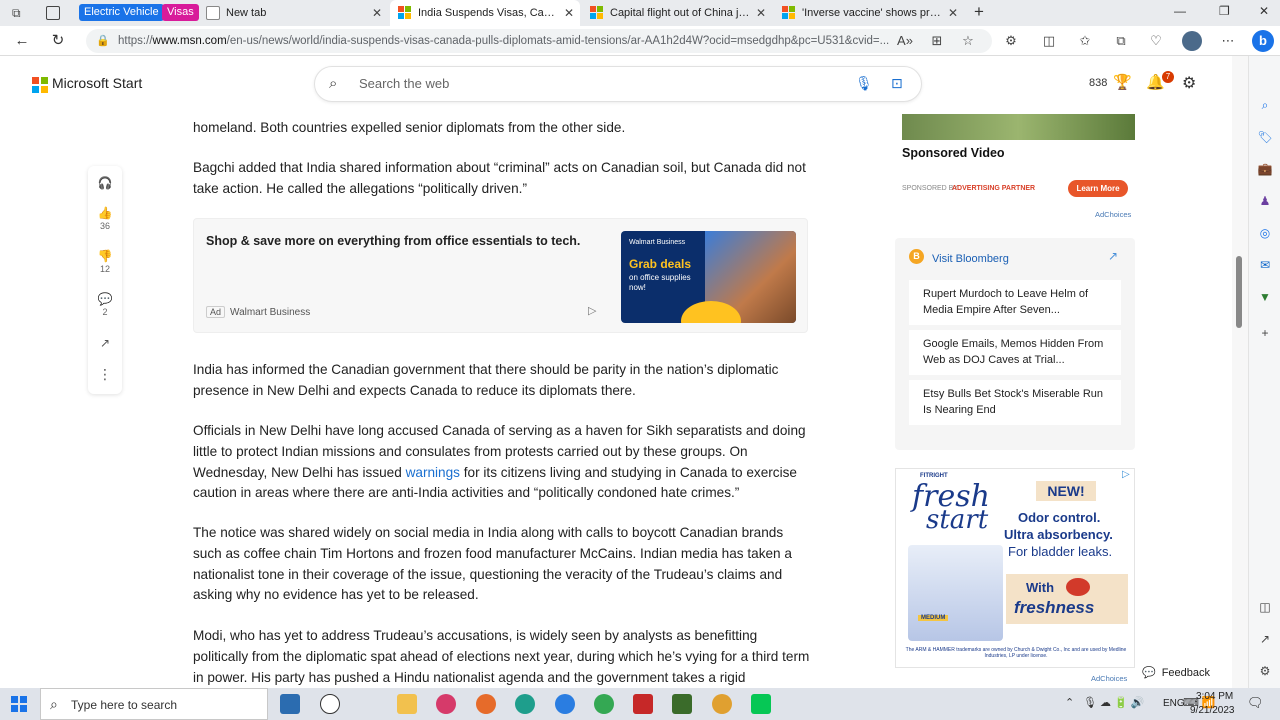 The height and width of the screenshot is (720, 1280). Describe the element at coordinates (1212, 710) in the screenshot. I see `clock-date: 9/21/2023` at that location.